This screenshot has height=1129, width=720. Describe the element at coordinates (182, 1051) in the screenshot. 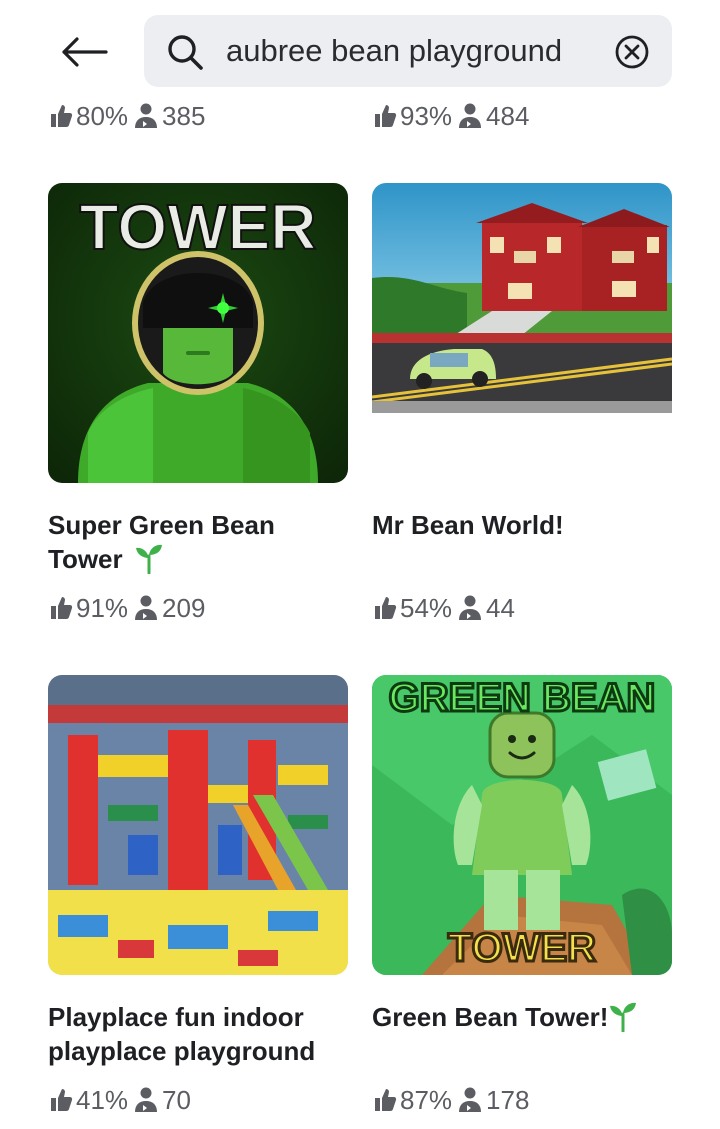

I see `game-title-line: playplace playground` at that location.